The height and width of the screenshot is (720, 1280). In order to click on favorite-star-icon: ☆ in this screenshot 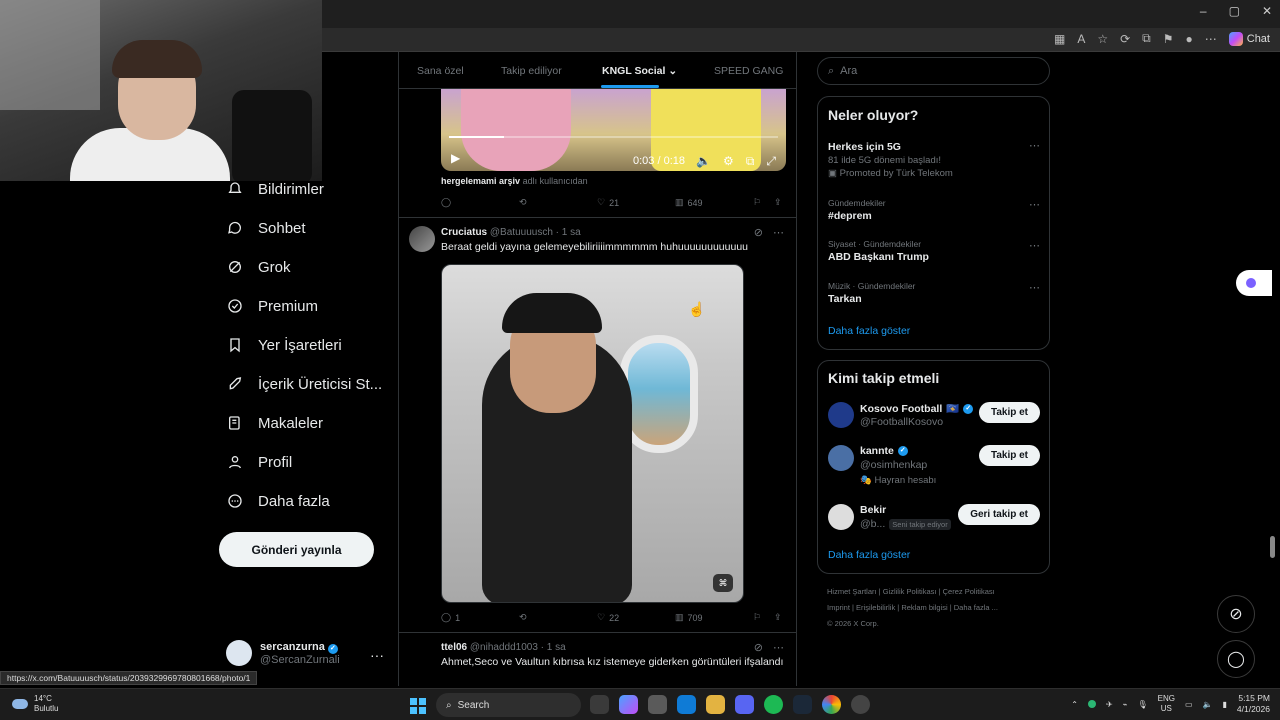, I will do `click(1102, 39)`.